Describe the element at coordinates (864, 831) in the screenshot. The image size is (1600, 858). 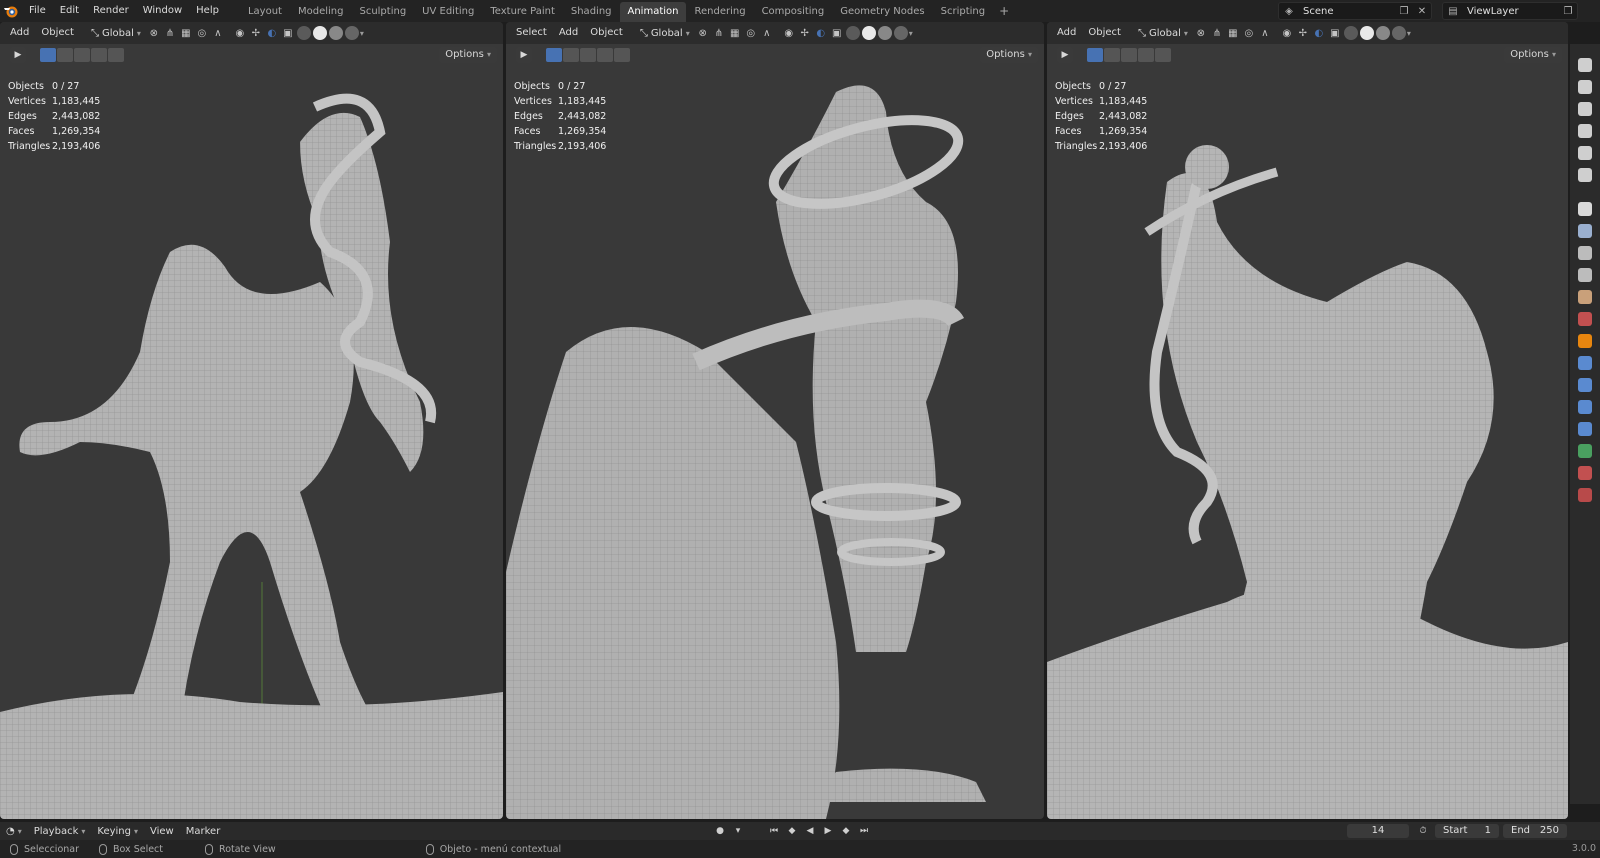
I see `jump-end-icon: ⏭` at that location.